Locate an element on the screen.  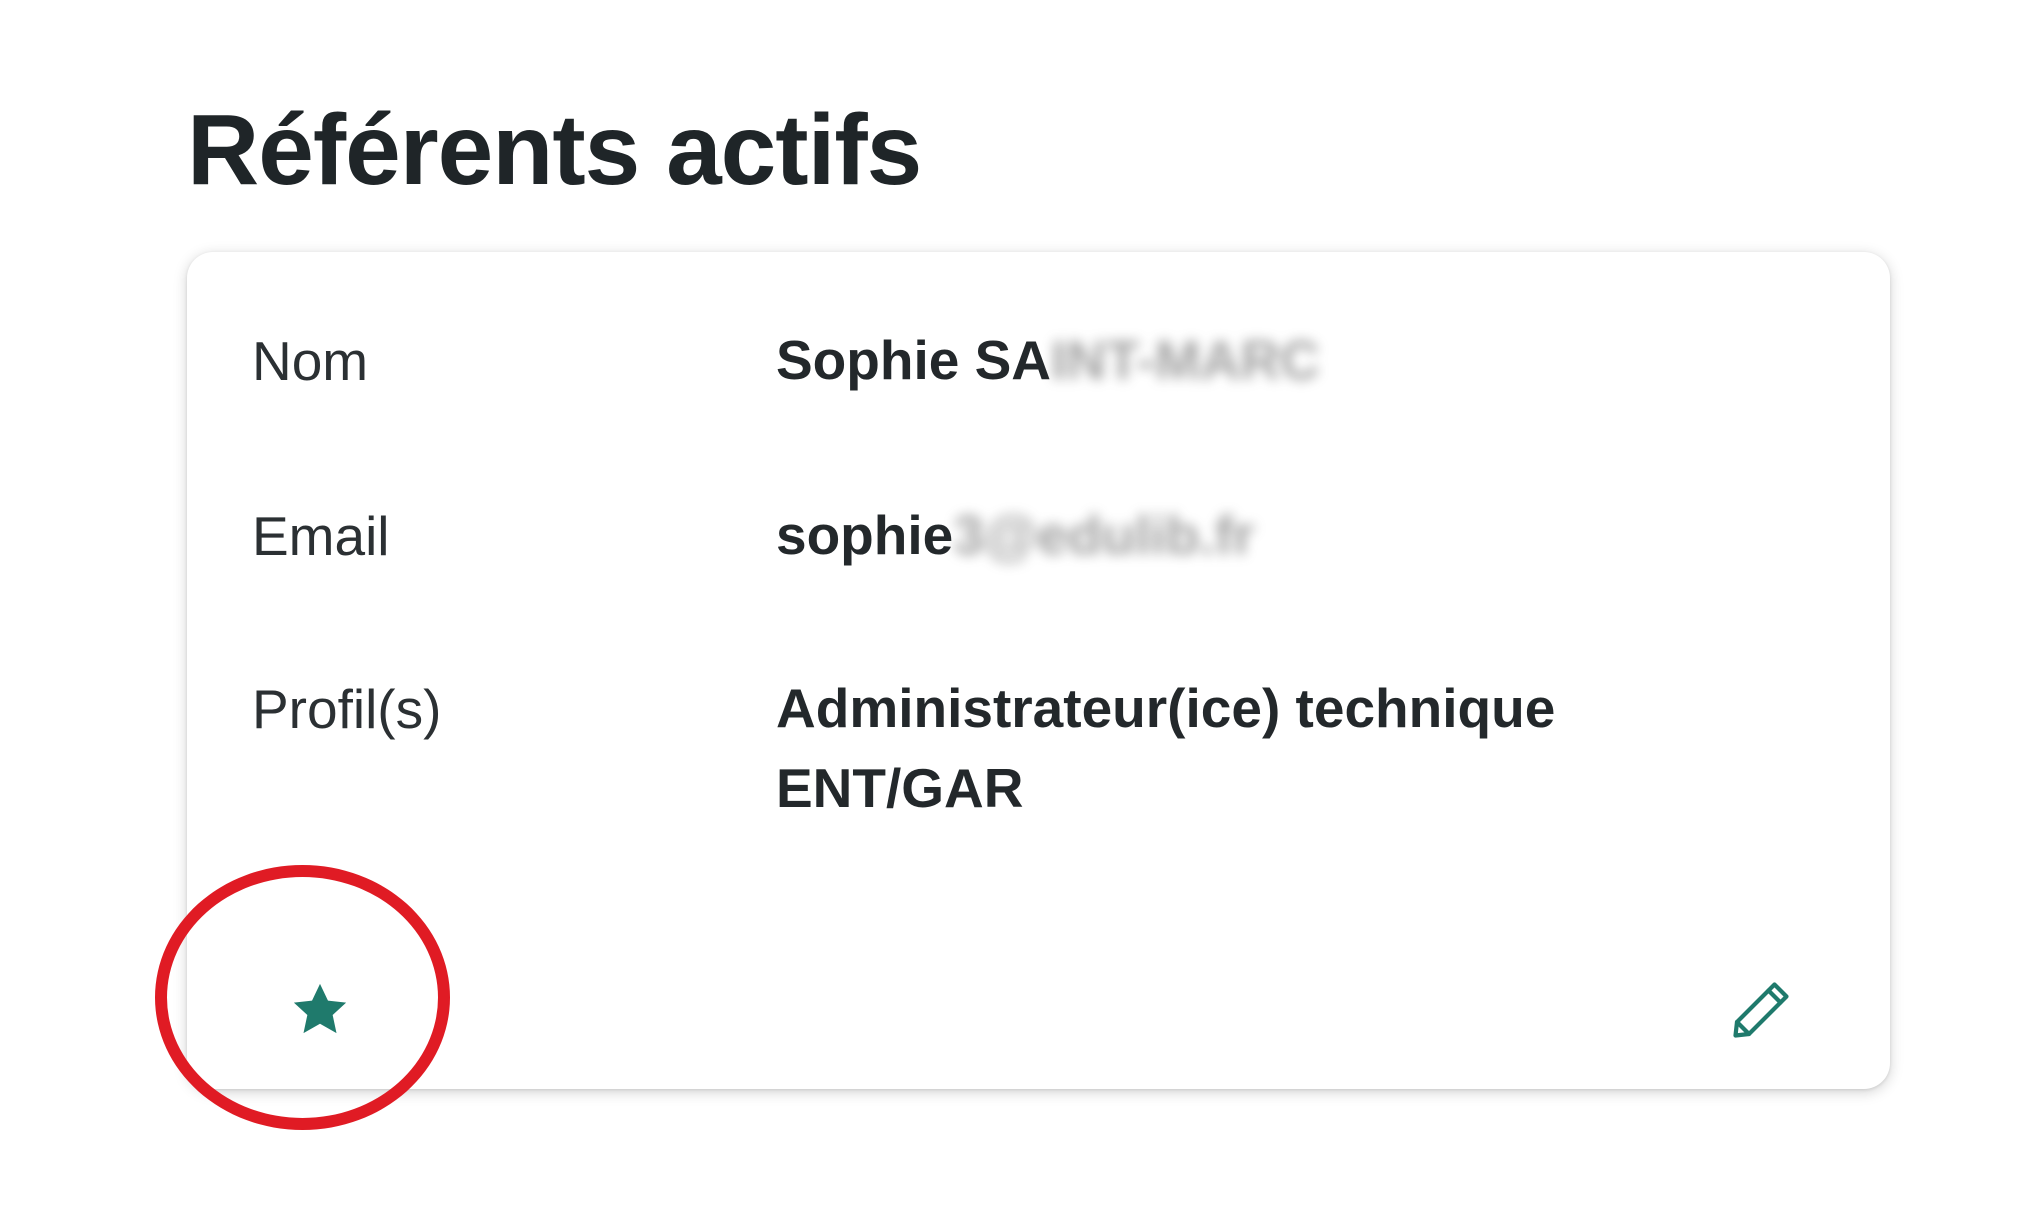
email-value-obscured: 3@edulib.fr is located at coordinates (1104, 535).